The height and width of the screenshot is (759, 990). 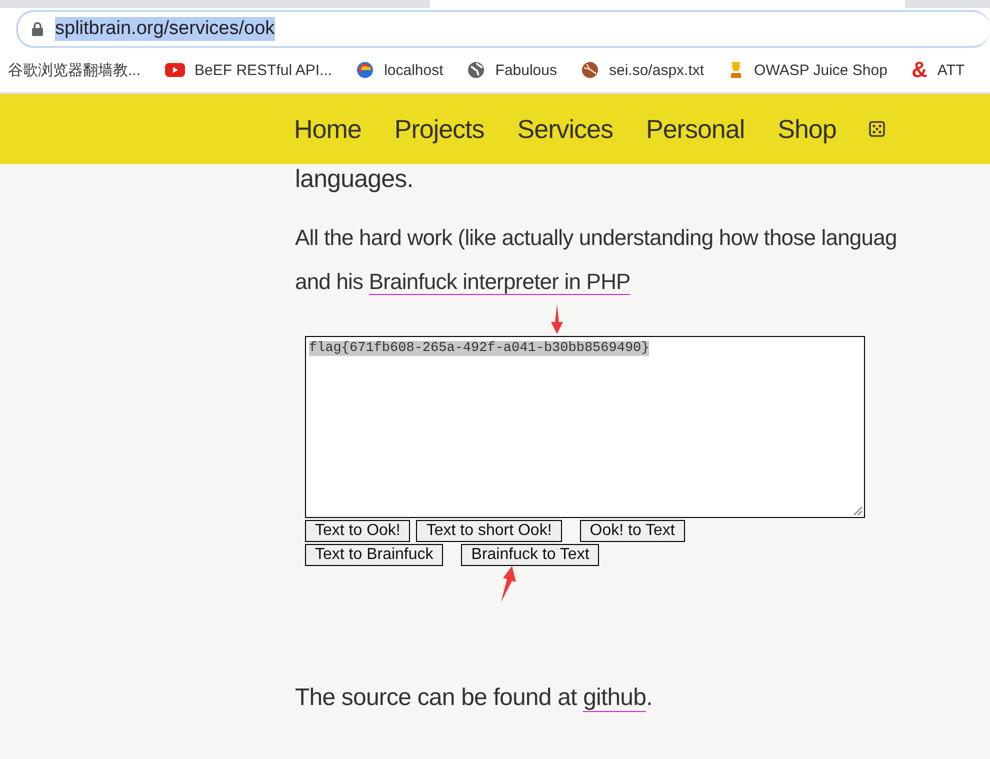 What do you see at coordinates (596, 260) in the screenshot?
I see `paragraph-text: All the hard work (like actually understanding how those languag and his Brainfuck interpreter in PHP` at bounding box center [596, 260].